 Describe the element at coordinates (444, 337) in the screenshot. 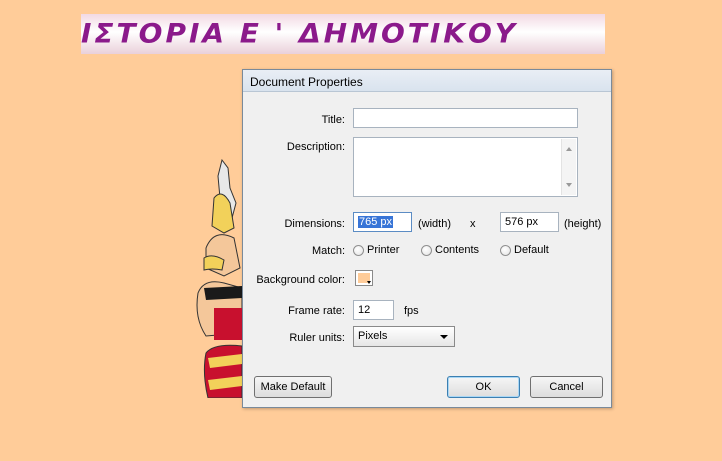

I see `chevron-down-icon` at that location.